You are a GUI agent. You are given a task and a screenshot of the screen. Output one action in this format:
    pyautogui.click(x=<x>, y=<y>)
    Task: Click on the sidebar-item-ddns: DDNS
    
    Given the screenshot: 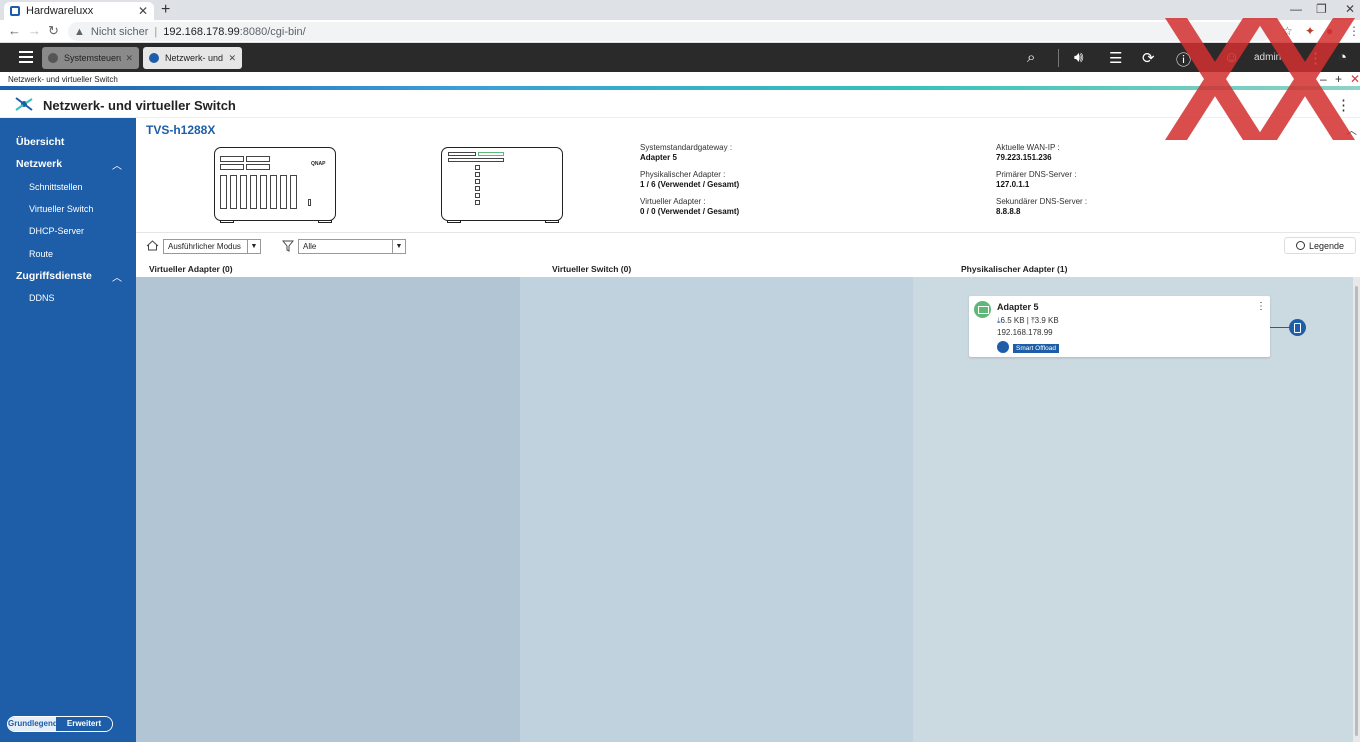 What is the action you would take?
    pyautogui.click(x=42, y=298)
    